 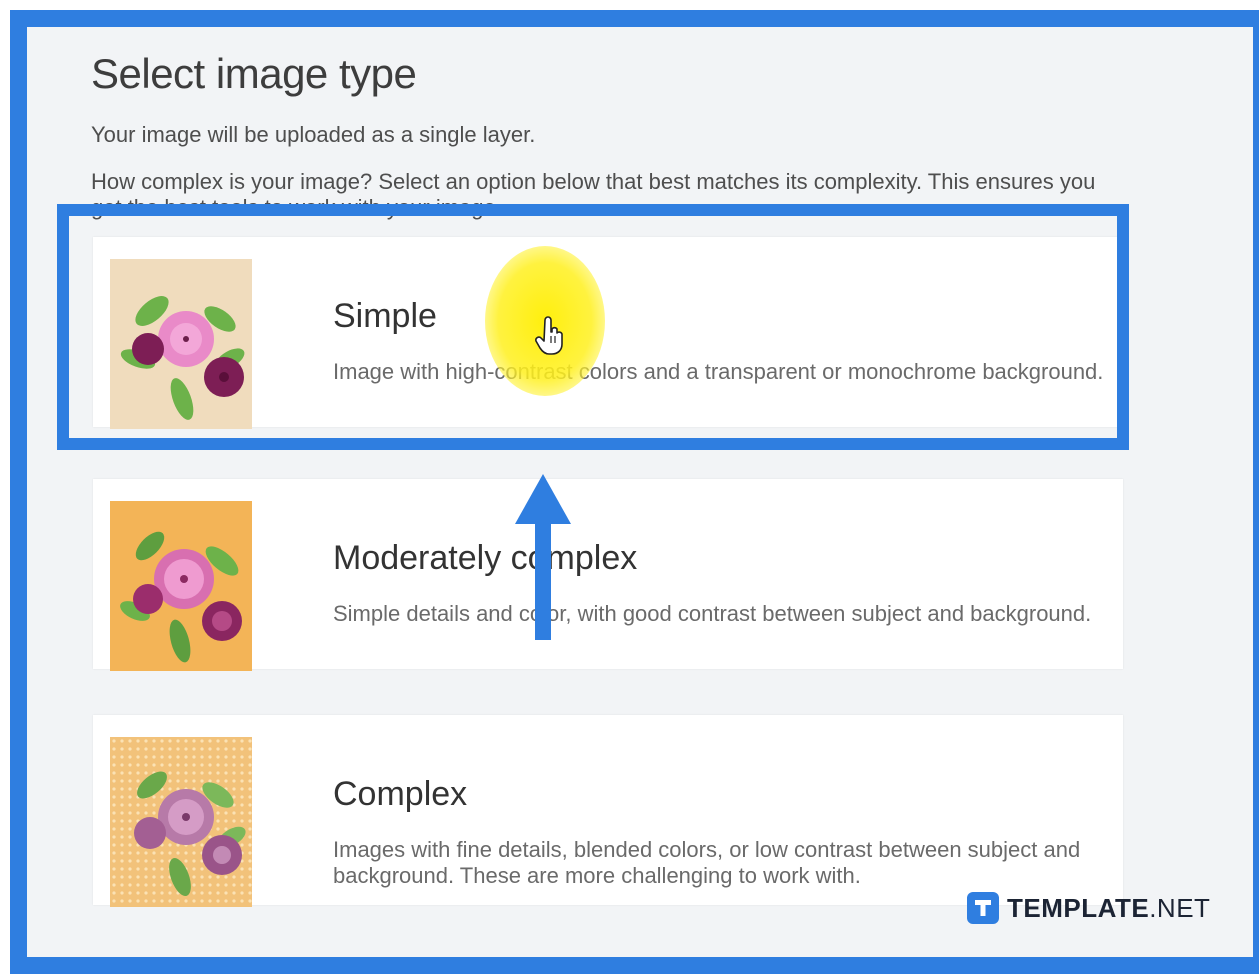 I want to click on hand-pointer-icon, so click(x=549, y=335).